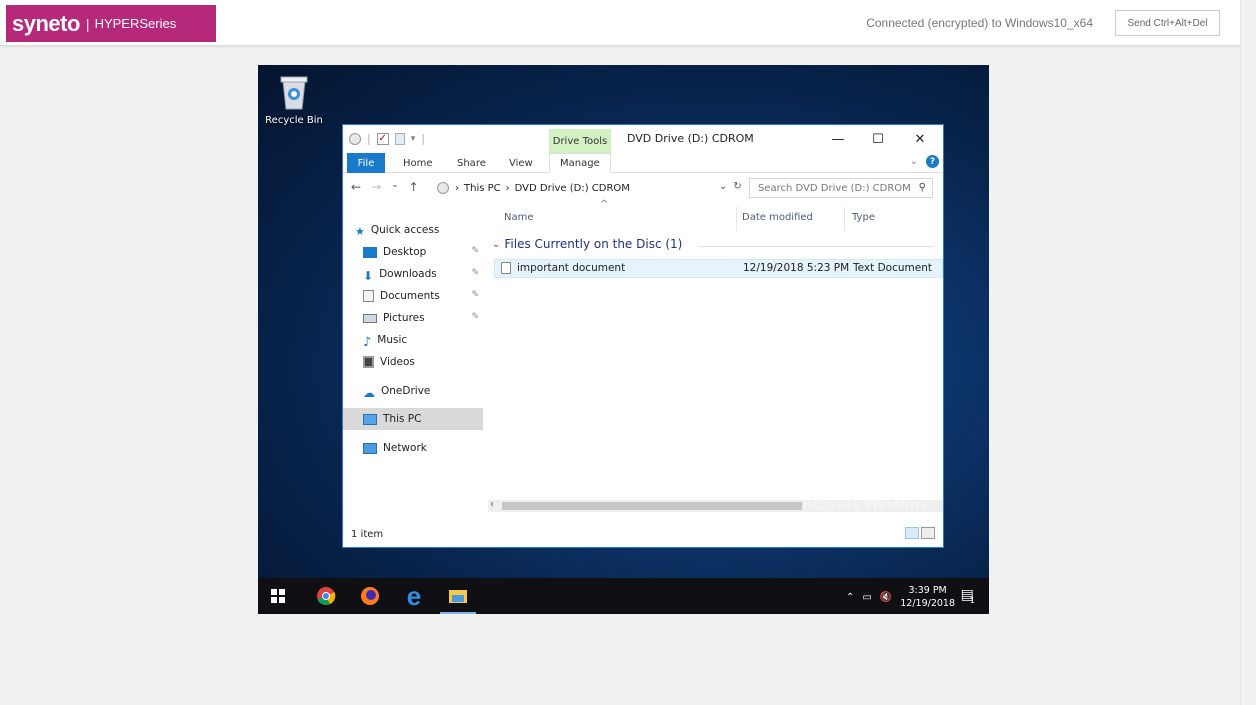  What do you see at coordinates (356, 187) in the screenshot?
I see `back-arrow-icon: ←` at bounding box center [356, 187].